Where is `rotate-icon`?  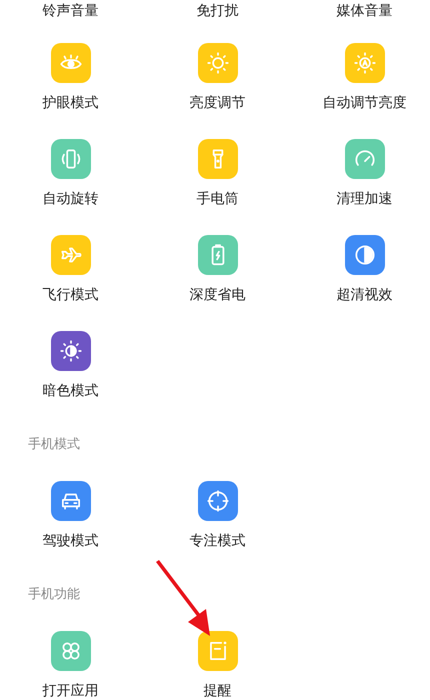
rotate-icon is located at coordinates (70, 159).